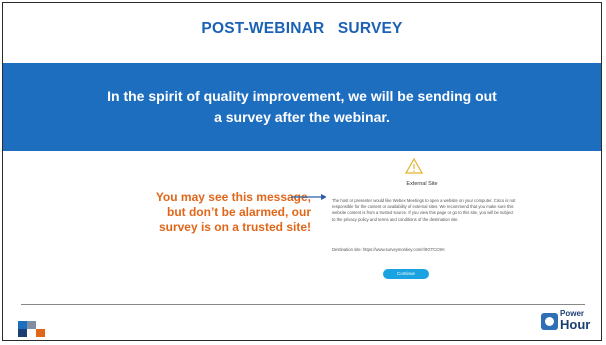  I want to click on callout-line-3: survey is on a trusted site!, so click(234, 227).